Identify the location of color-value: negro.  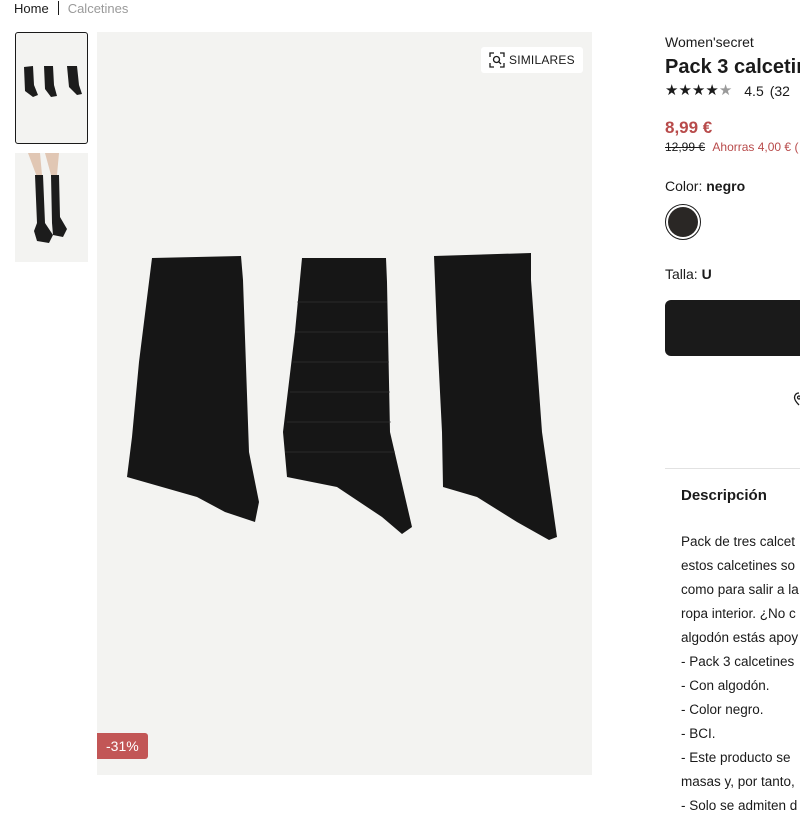
(726, 186).